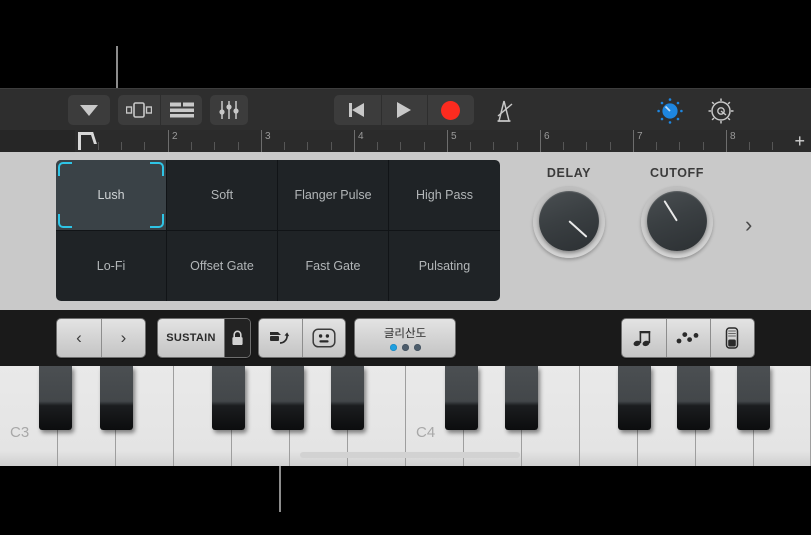 This screenshot has width=811, height=535. I want to click on sustain-button: SUSTAIN, so click(191, 338).